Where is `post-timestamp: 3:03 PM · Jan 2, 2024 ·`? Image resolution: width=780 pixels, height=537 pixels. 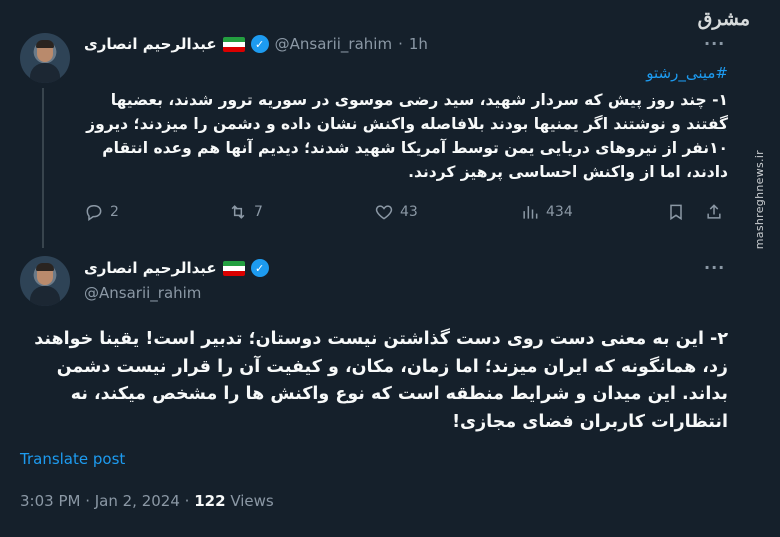 post-timestamp: 3:03 PM · Jan 2, 2024 · is located at coordinates (104, 501).